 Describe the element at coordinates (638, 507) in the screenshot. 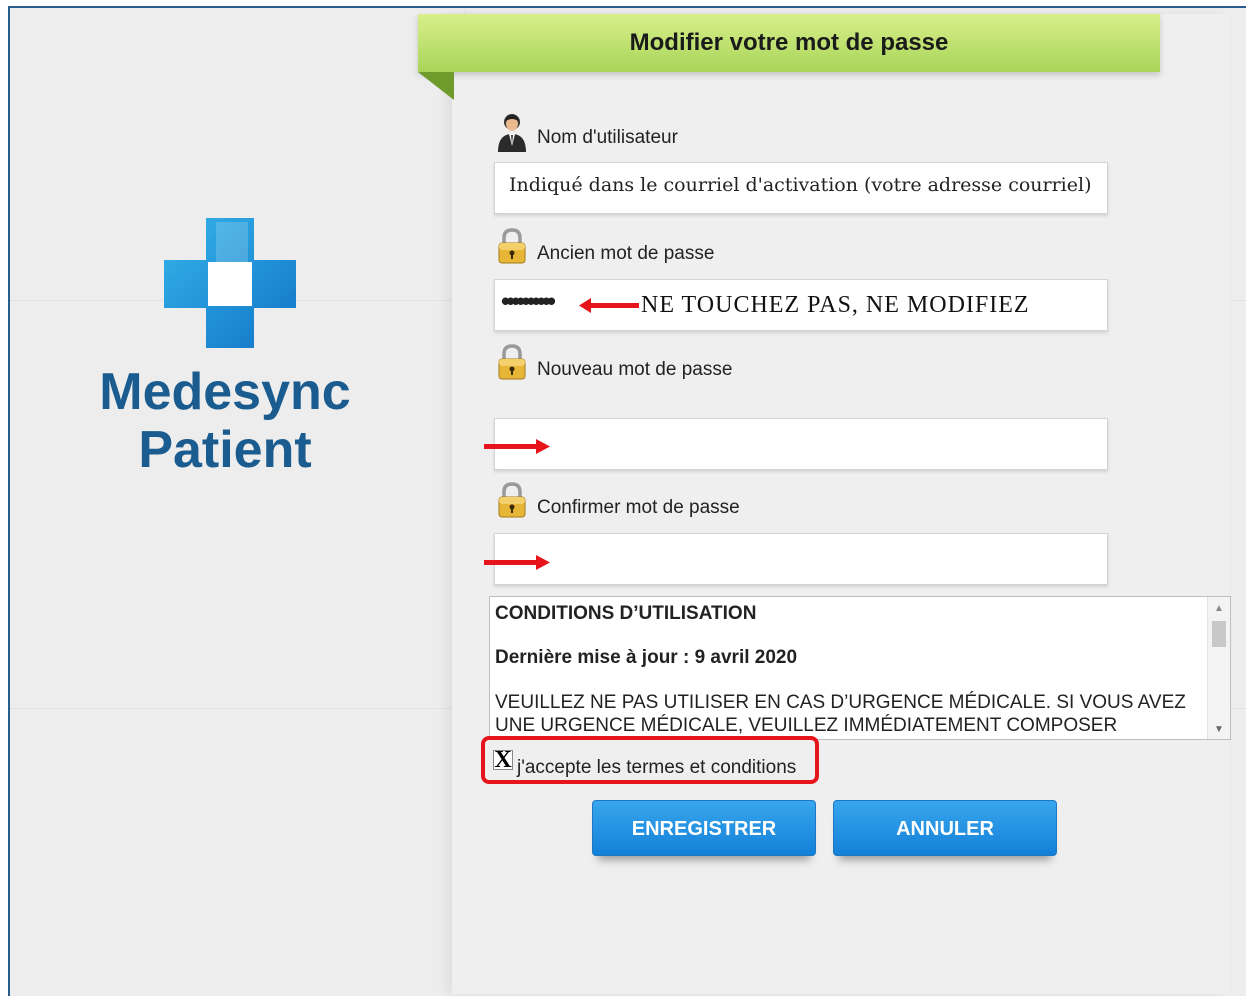

I see `confirm-password-label: Confirmer mot de passe` at that location.